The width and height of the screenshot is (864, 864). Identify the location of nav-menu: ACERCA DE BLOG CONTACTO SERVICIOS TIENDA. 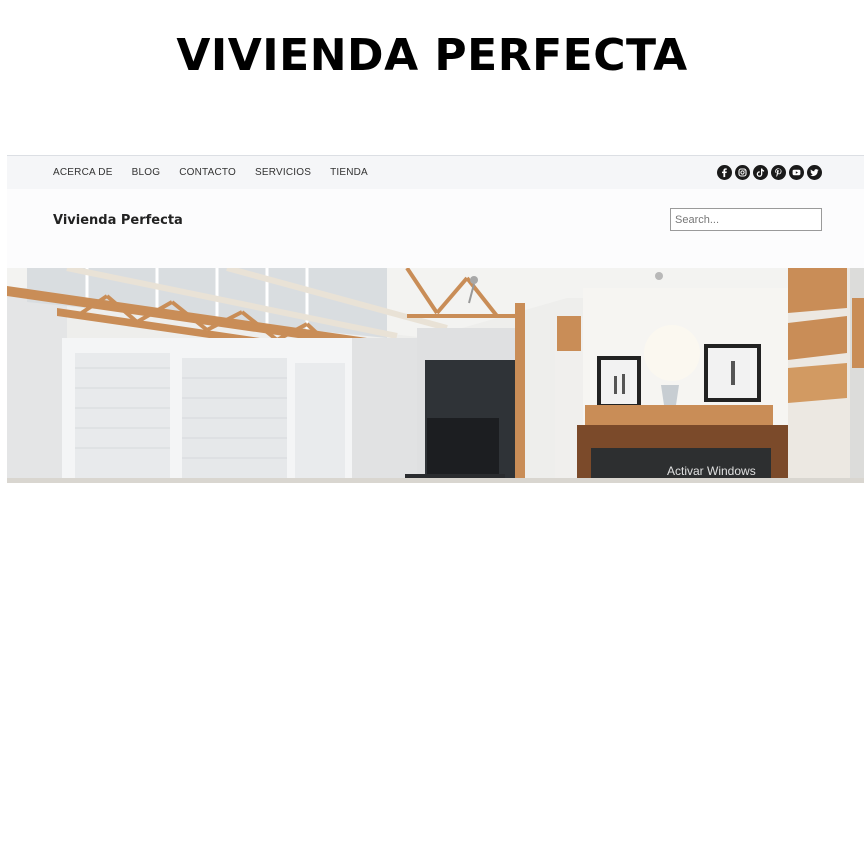
(220, 172).